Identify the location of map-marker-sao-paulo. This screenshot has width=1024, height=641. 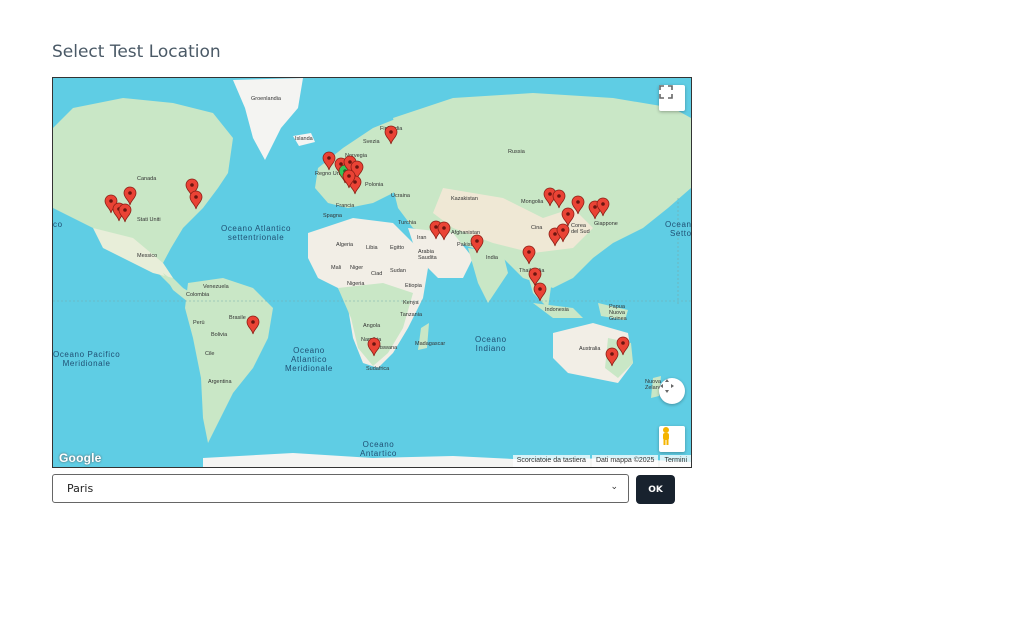
(253, 325).